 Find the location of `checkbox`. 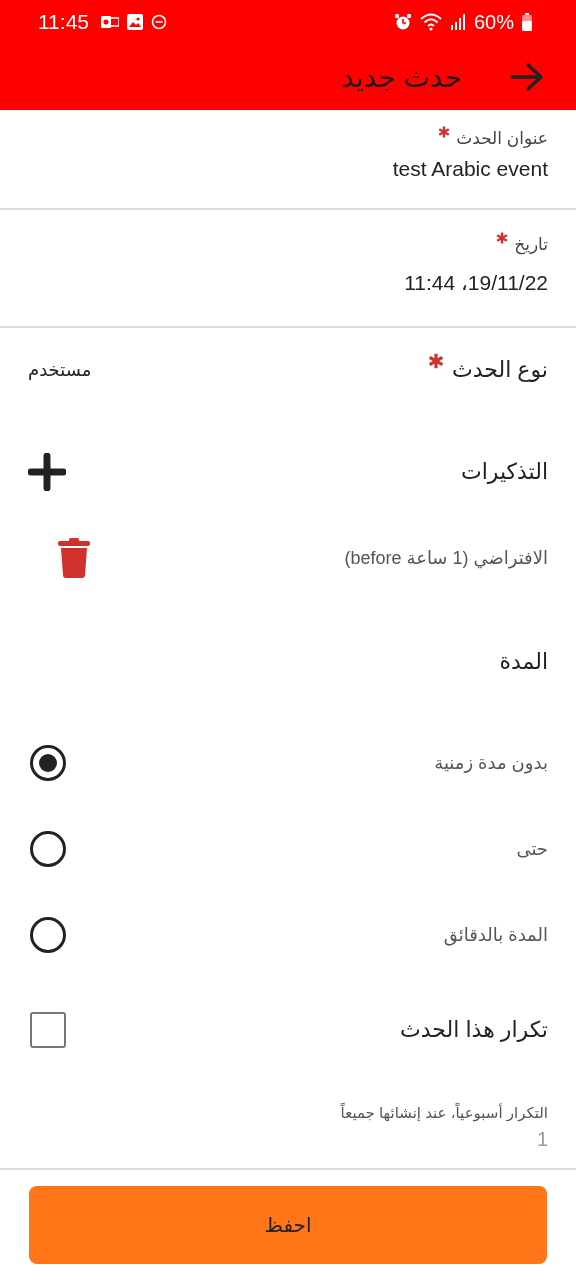

checkbox is located at coordinates (48, 1030).